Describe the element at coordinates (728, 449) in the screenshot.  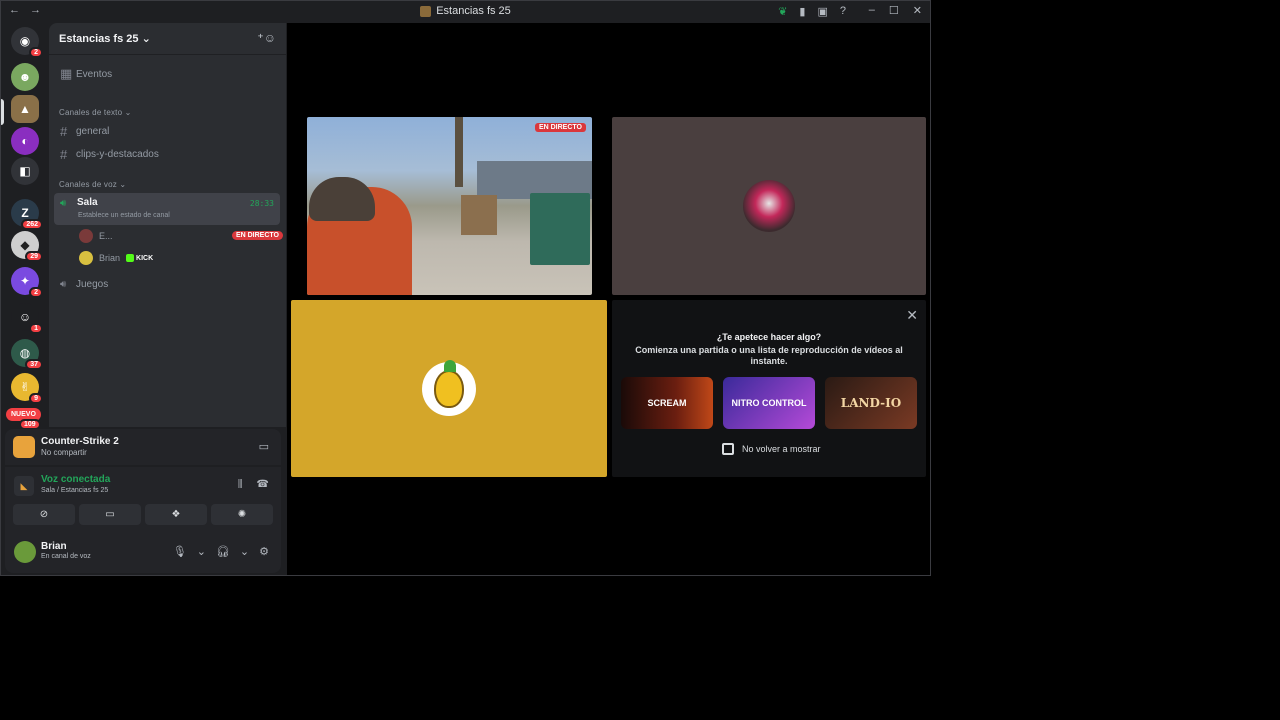
I see `checkbox` at that location.